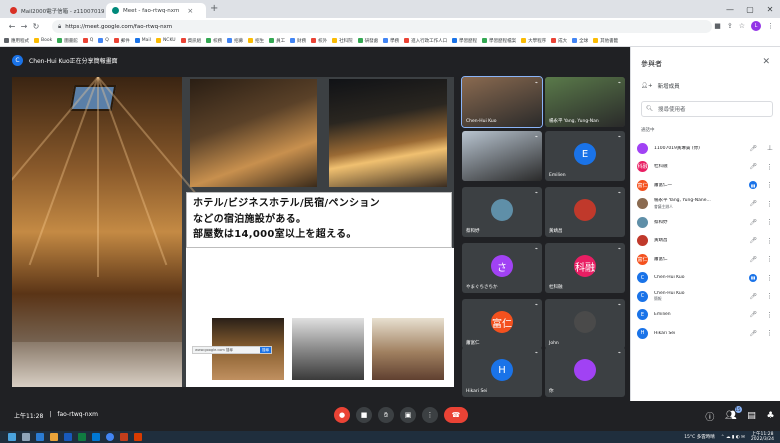 The image size is (780, 443). What do you see at coordinates (733, 437) in the screenshot?
I see `tray-icons: ⌃ ☁ ▮ ◐ ✉` at bounding box center [733, 437].